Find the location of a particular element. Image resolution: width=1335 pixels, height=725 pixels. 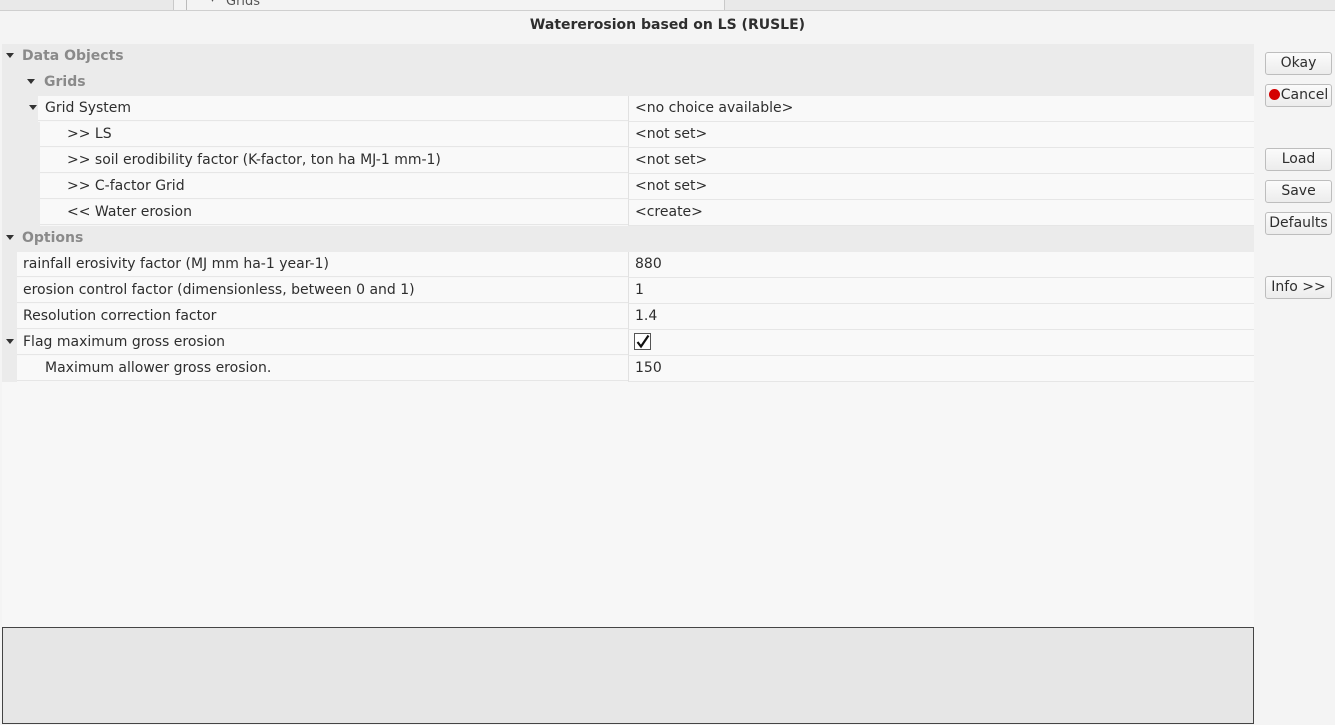

property-label: >> C-factor Grid is located at coordinates (334, 186).